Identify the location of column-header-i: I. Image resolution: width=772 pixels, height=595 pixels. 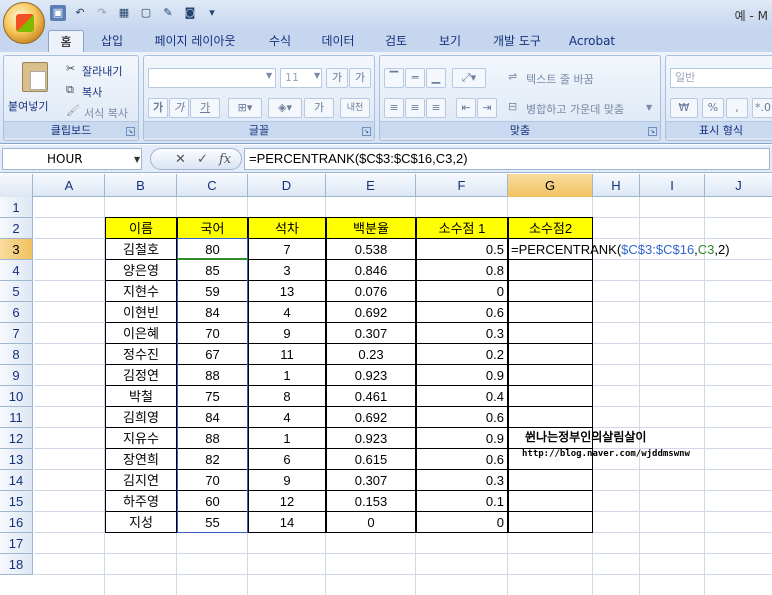
(672, 185).